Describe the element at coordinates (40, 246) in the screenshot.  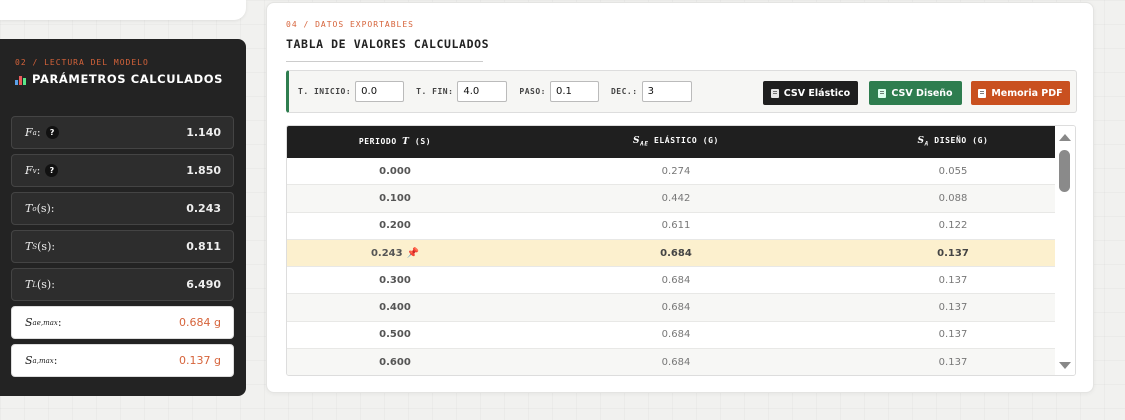
I see `parameter-label: TS (s):` at that location.